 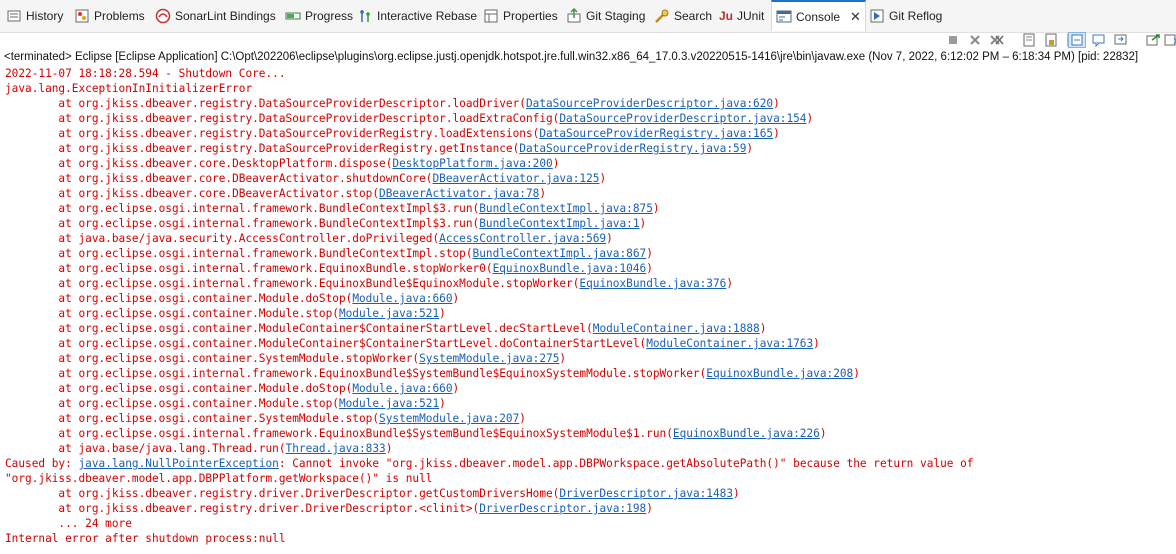 I want to click on clear-console-icon, so click(x=1029, y=40).